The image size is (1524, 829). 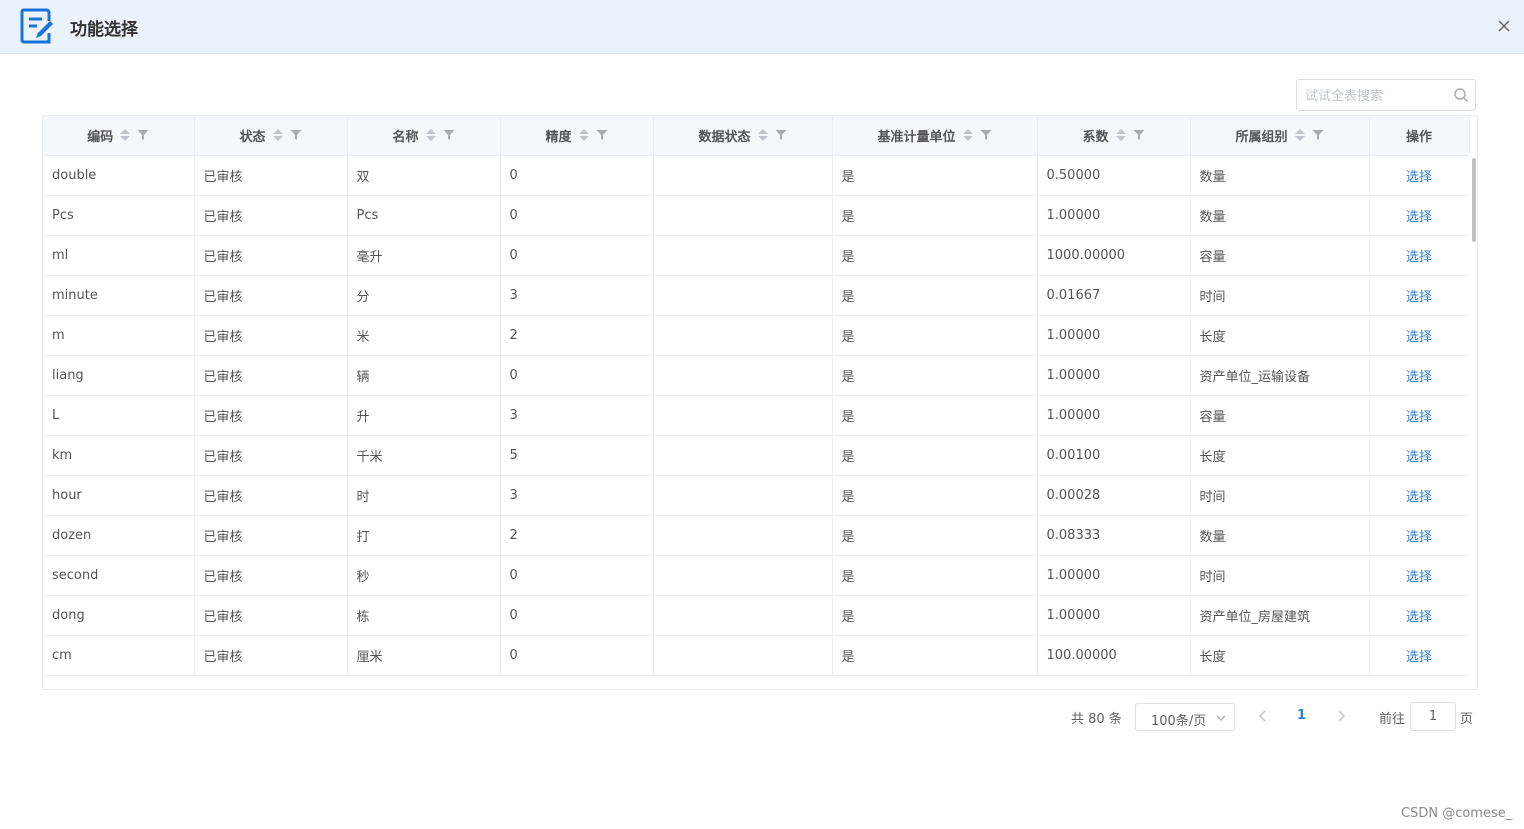 I want to click on prev-page-button, so click(x=1263, y=716).